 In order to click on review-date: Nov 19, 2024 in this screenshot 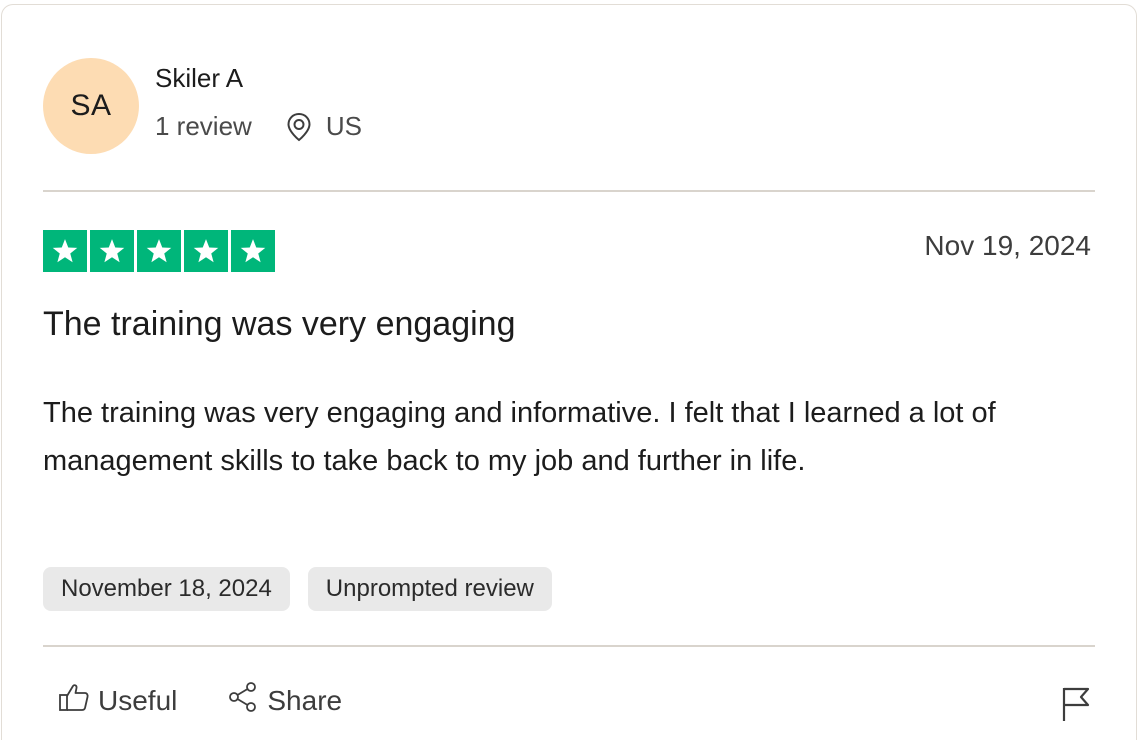, I will do `click(1007, 245)`.